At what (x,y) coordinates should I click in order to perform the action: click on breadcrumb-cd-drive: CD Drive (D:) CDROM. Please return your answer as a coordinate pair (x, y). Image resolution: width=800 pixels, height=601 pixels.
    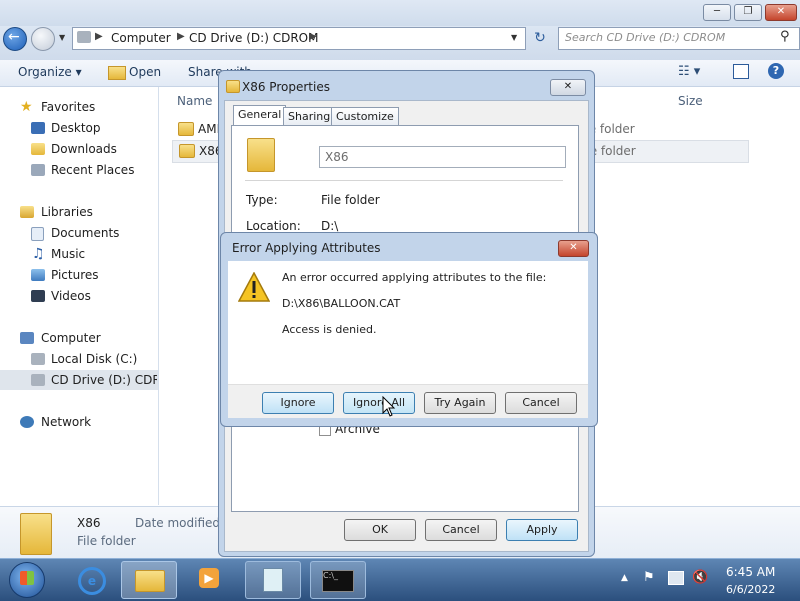
    Looking at the image, I should click on (253, 38).